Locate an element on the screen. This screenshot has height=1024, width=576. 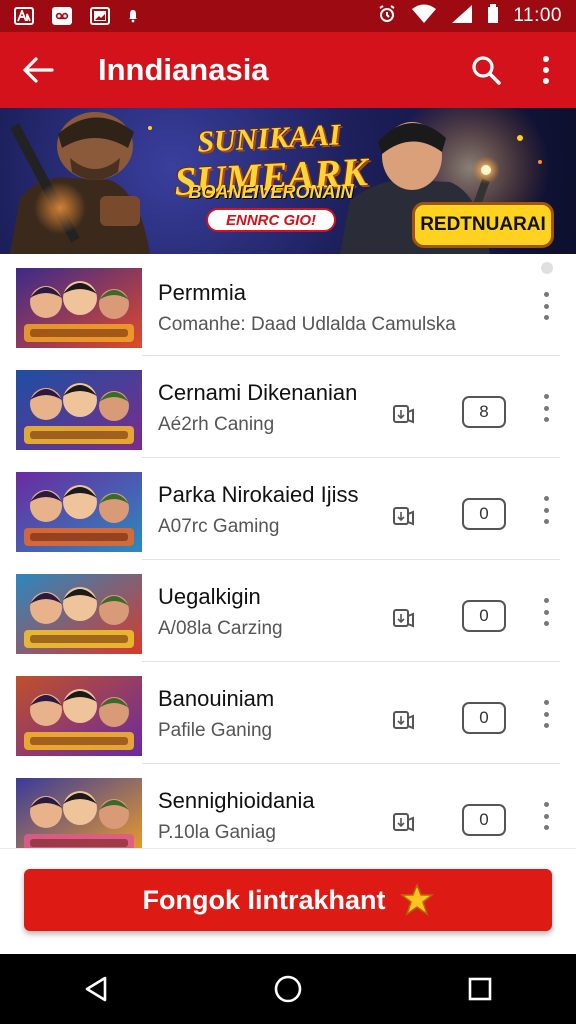
list-item-title: Banouiniam is located at coordinates (216, 698).